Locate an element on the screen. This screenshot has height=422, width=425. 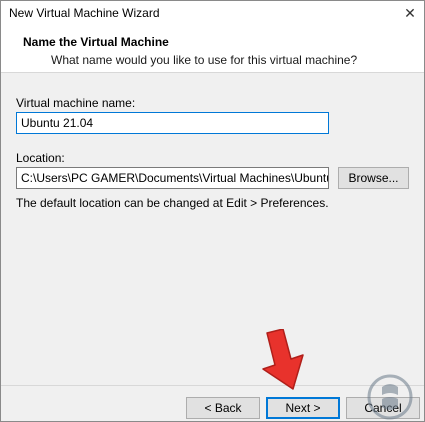
red-arrow-icon is located at coordinates (283, 359).